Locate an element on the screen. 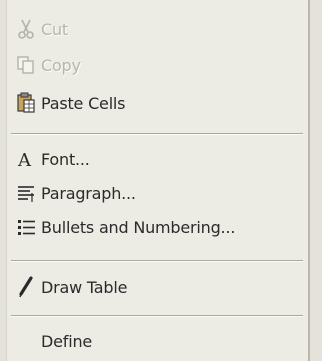 This screenshot has width=322, height=361. menu-item-copy: Copy is located at coordinates (157, 65).